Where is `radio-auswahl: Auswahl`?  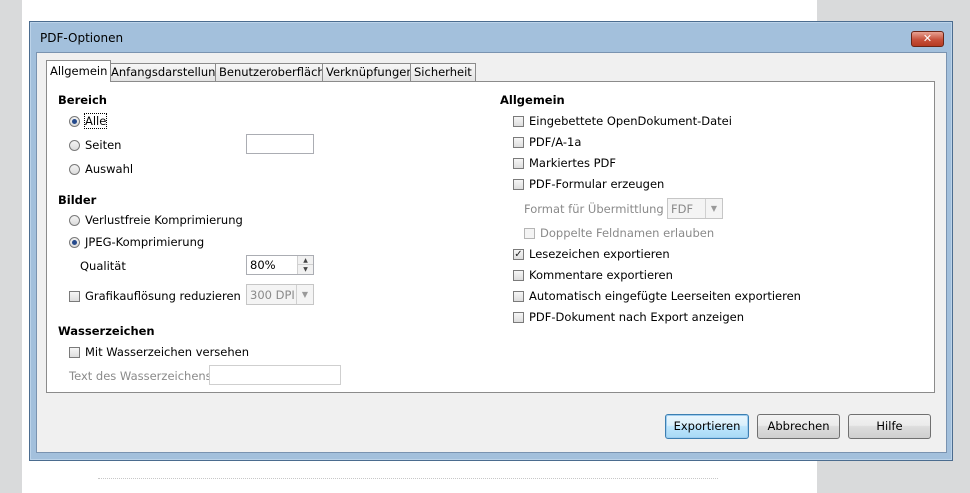
radio-auswahl: Auswahl is located at coordinates (101, 169).